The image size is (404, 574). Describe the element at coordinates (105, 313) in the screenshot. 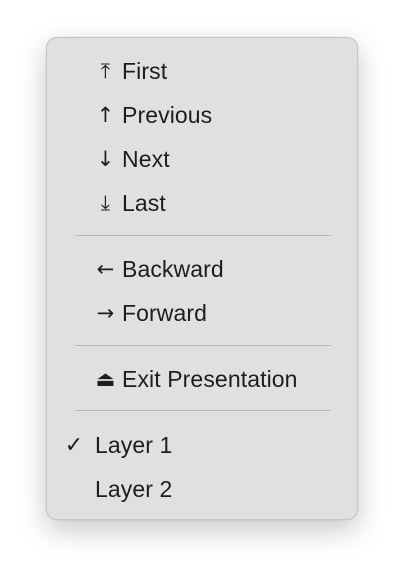

I see `arrow-right-icon: →` at that location.